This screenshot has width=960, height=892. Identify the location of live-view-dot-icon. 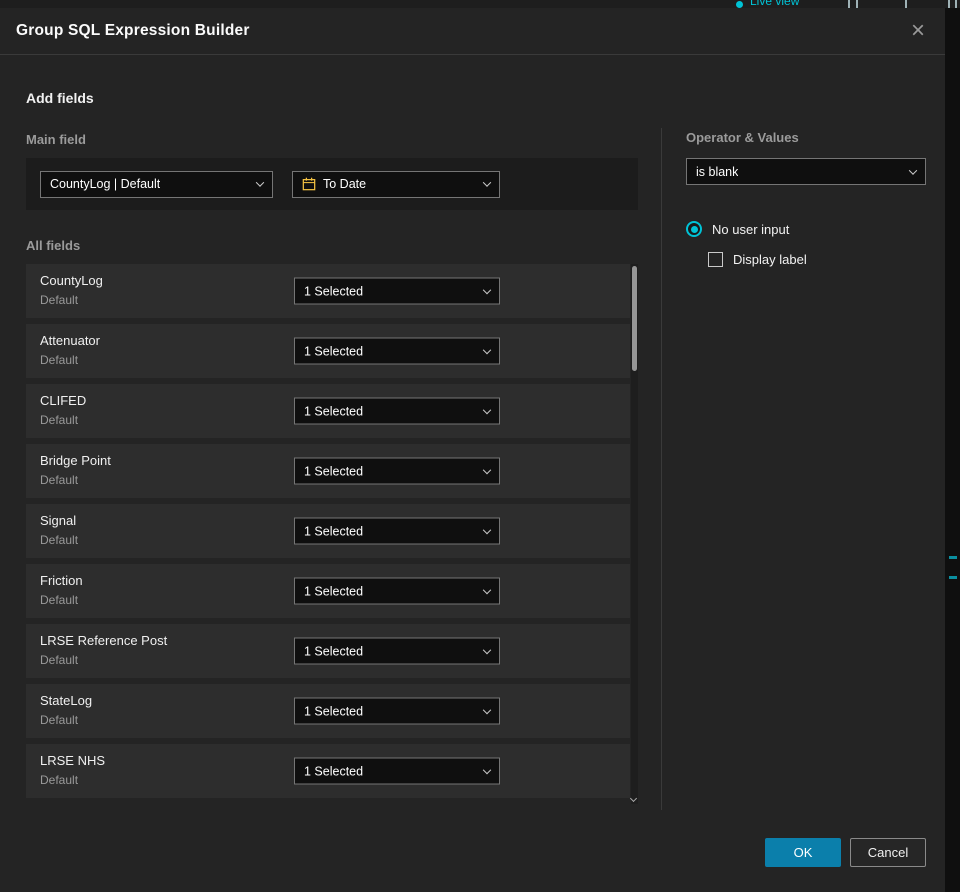
(739, 4).